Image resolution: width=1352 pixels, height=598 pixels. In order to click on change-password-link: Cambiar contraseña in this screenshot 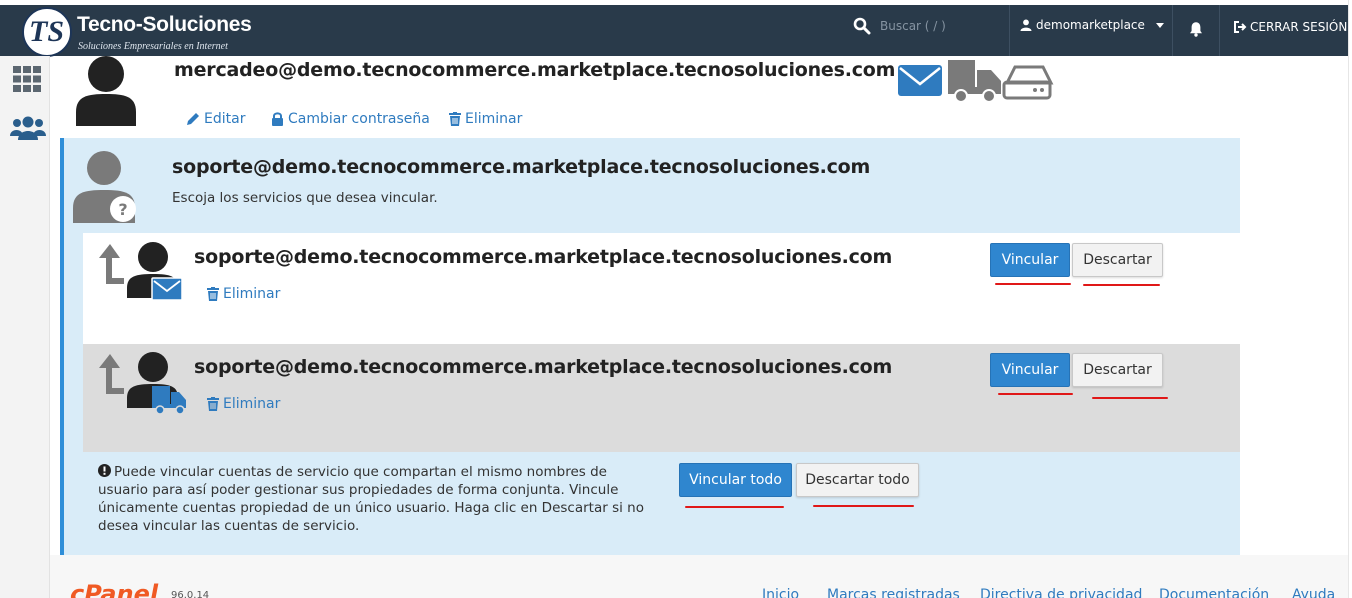, I will do `click(350, 119)`.